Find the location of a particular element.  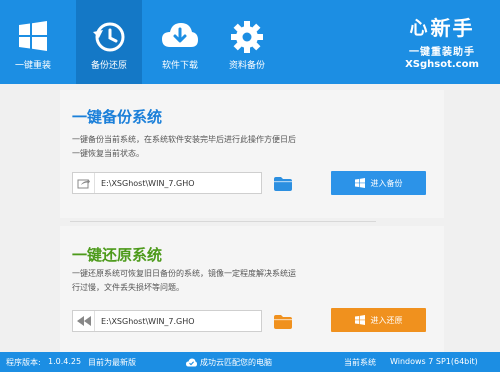

nav-backup-restore-label: 备份还原 is located at coordinates (108, 66).